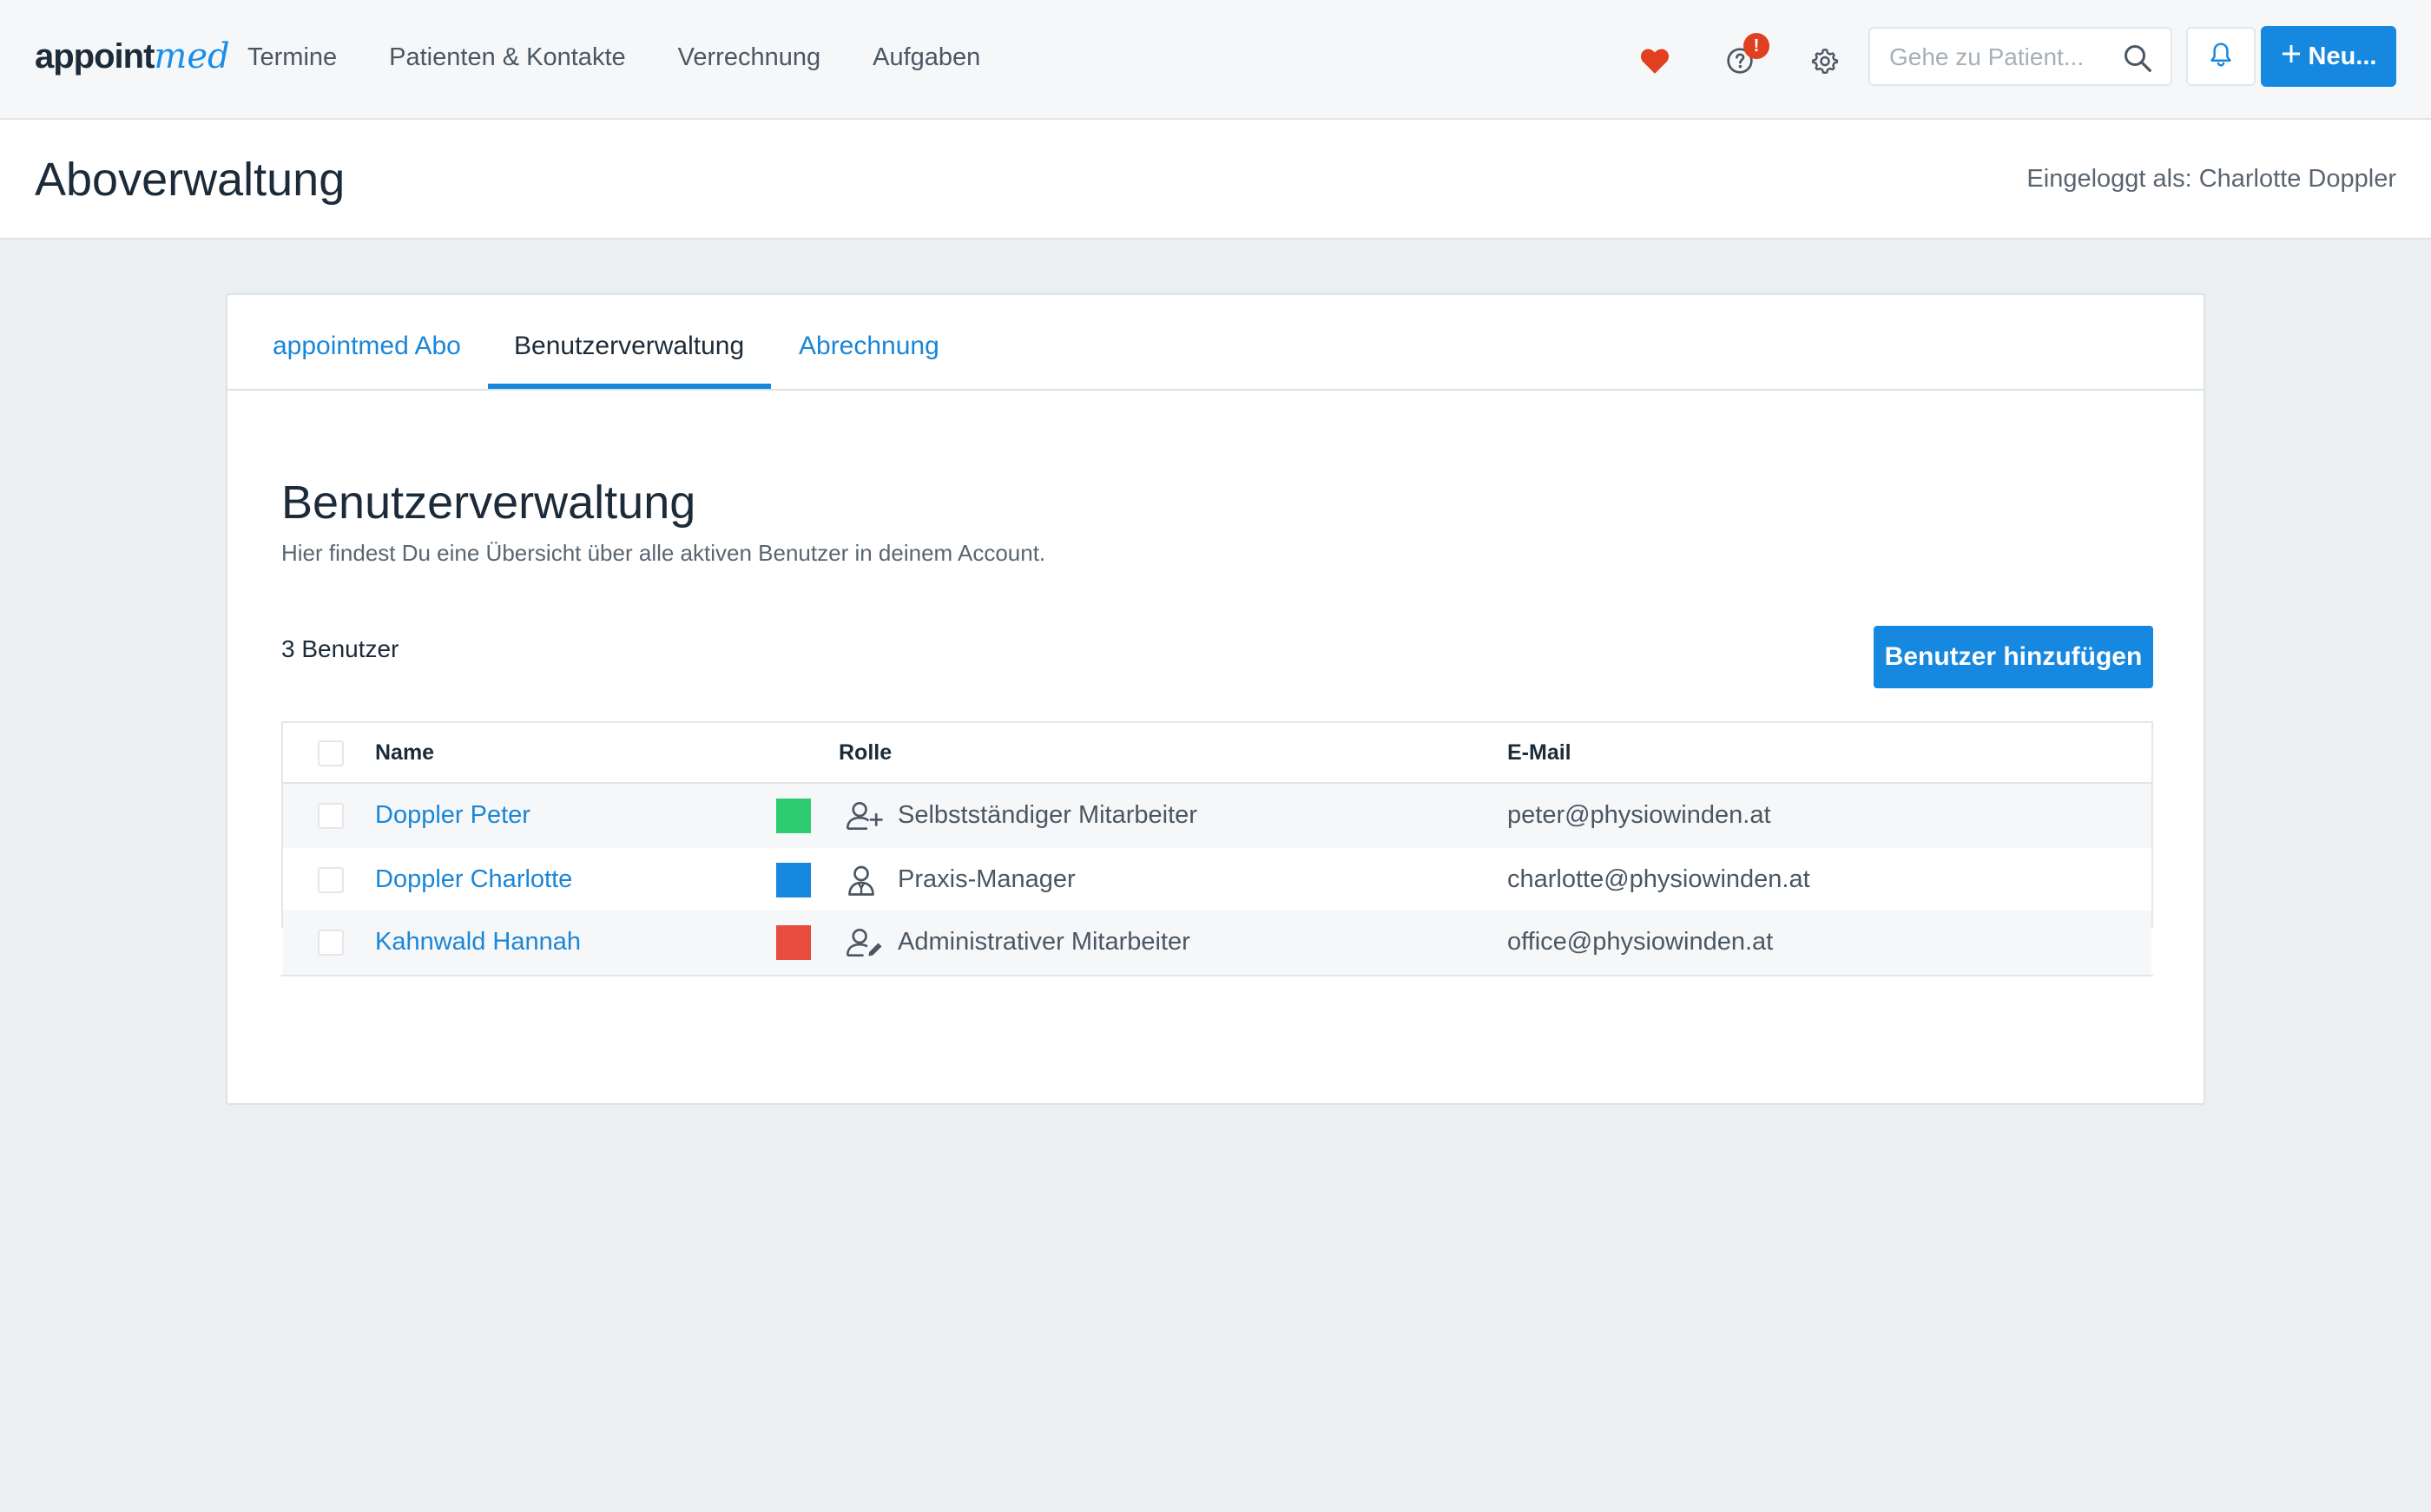 The height and width of the screenshot is (1512, 2431). What do you see at coordinates (95, 56) in the screenshot?
I see `logo-main-text: appoint` at bounding box center [95, 56].